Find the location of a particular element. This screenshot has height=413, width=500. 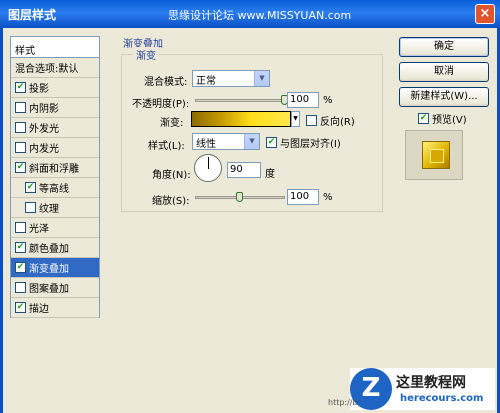

group-title: 渐变 is located at coordinates (146, 54).